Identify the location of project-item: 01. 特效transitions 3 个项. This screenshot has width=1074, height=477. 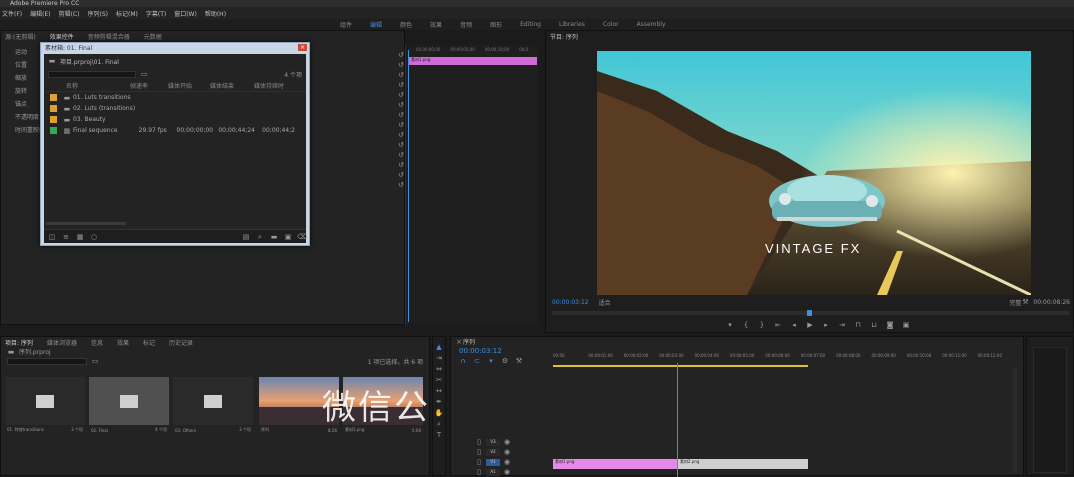
(45, 406).